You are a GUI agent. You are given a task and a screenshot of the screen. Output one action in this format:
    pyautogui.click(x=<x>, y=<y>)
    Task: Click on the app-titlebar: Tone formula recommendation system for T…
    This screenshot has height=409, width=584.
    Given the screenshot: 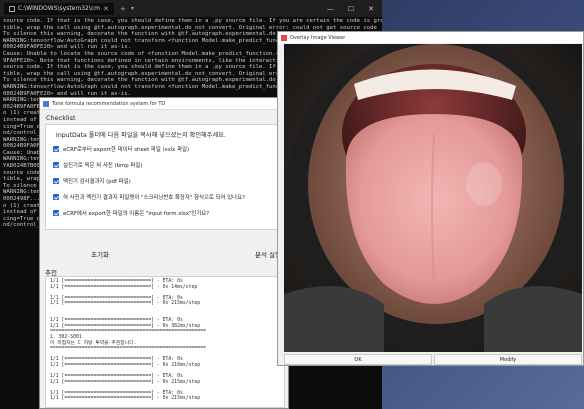 What is the action you would take?
    pyautogui.click(x=164, y=104)
    